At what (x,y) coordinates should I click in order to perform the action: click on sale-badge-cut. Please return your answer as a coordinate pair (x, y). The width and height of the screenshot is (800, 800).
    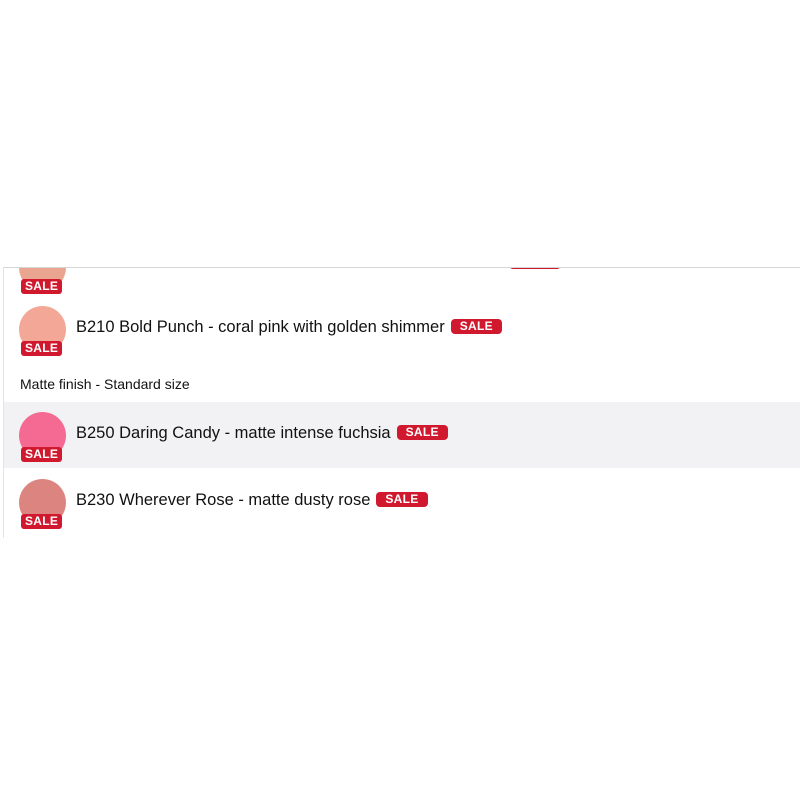
    Looking at the image, I should click on (535, 268).